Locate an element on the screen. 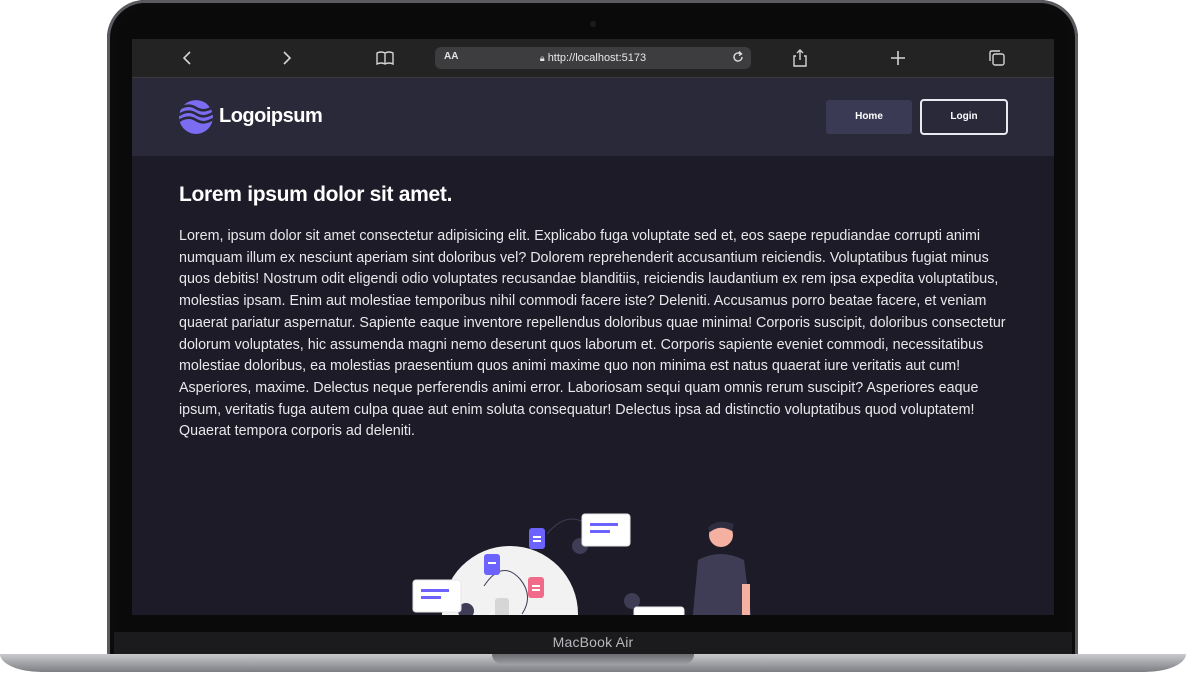 This screenshot has height=681, width=1186. forward-icon is located at coordinates (286, 58).